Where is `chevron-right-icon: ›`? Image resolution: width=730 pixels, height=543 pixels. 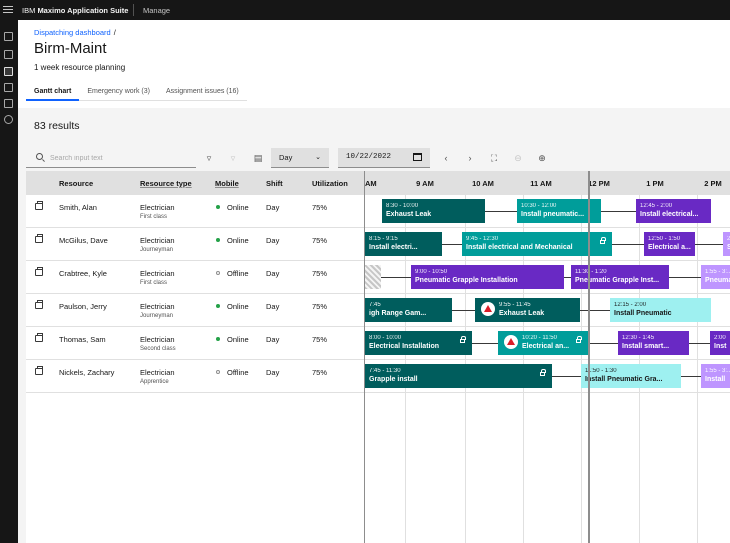 chevron-right-icon: › is located at coordinates (470, 158).